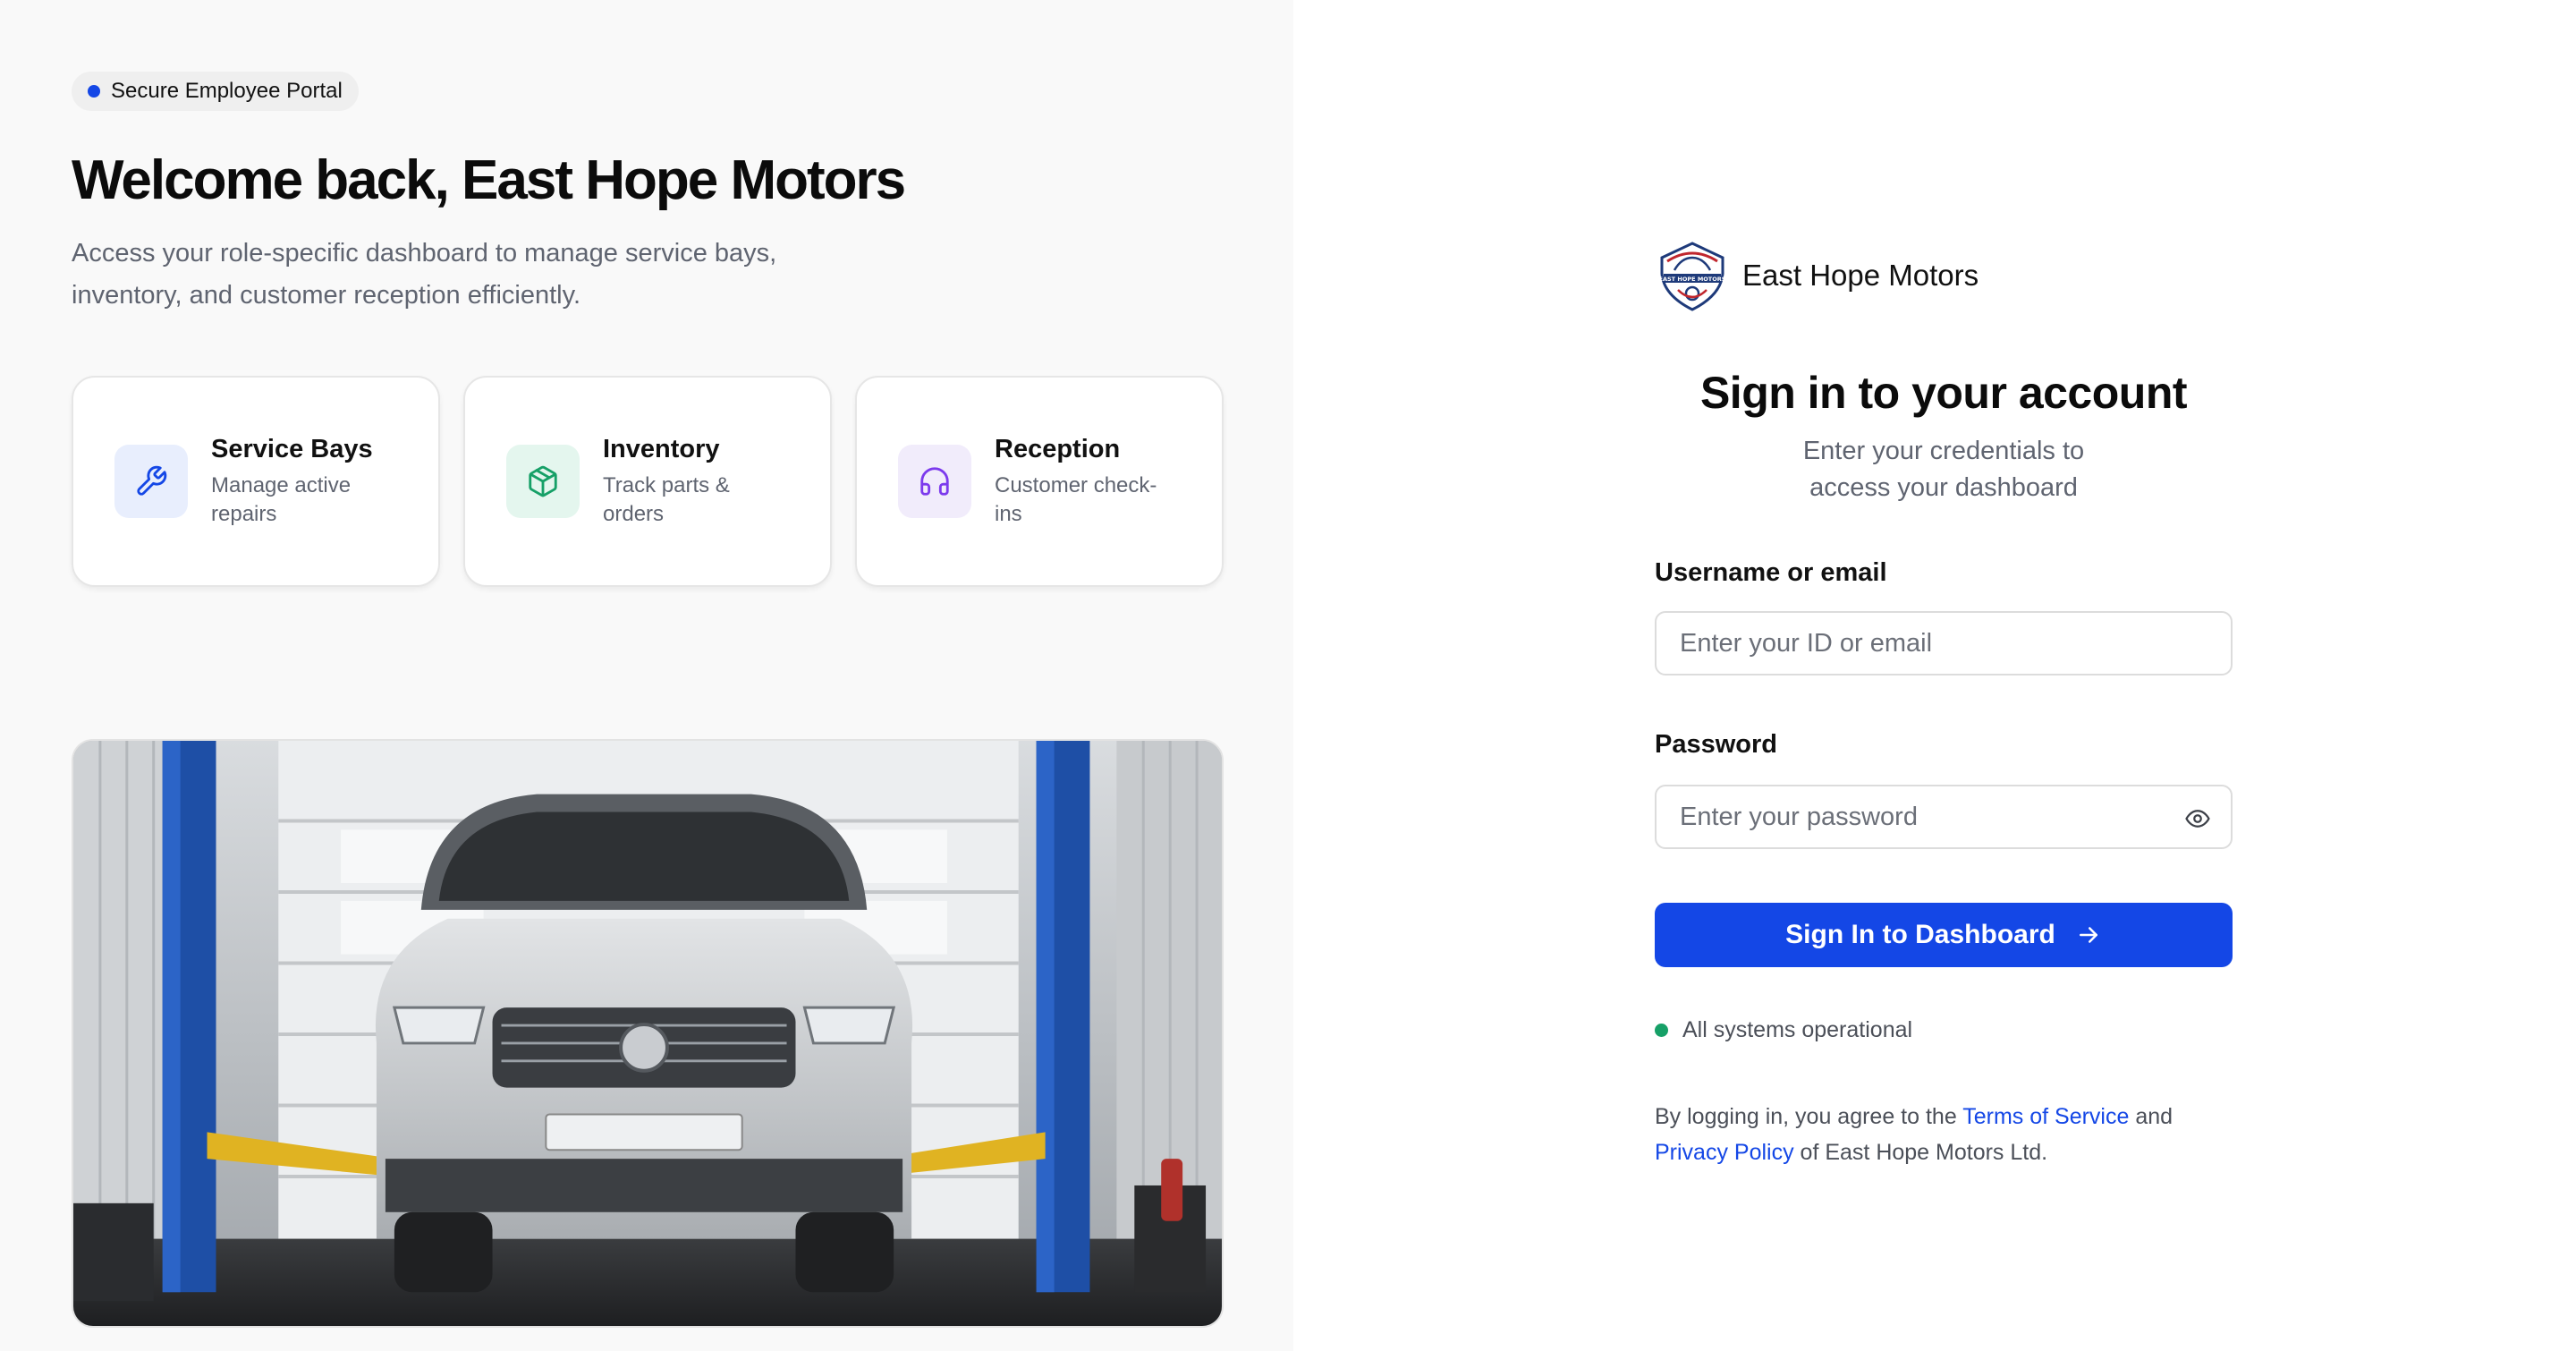  I want to click on wrench-icon, so click(151, 482).